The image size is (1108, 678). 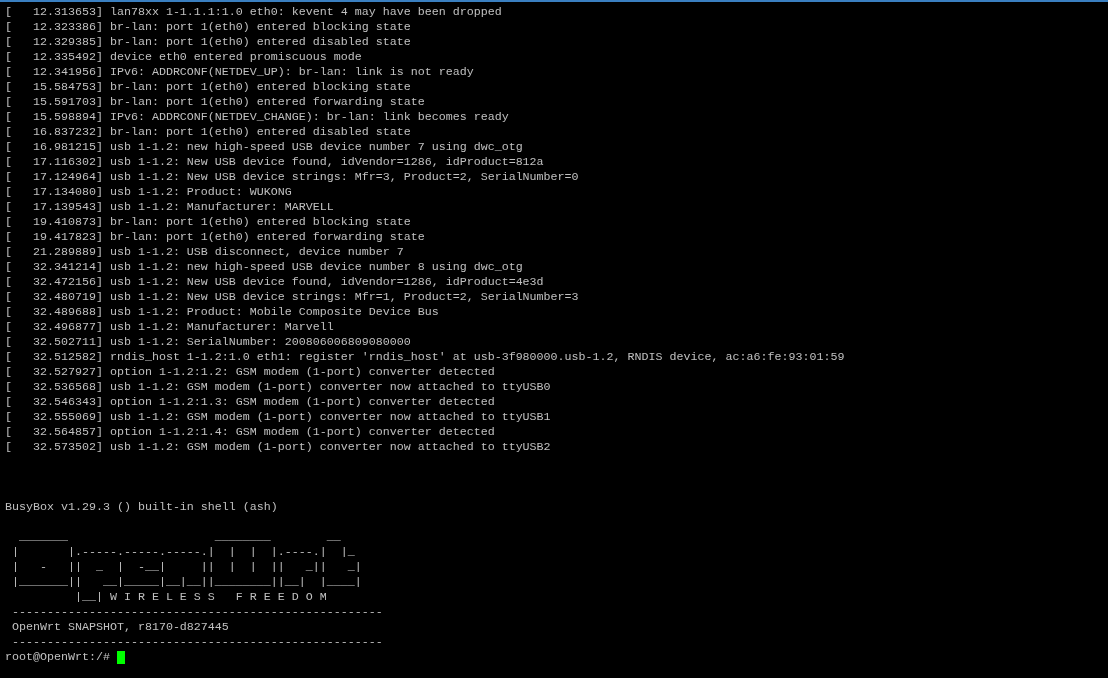 I want to click on ascii-banner-line: | - || _ | -__| || | | || _|| _|, so click(x=186, y=567).